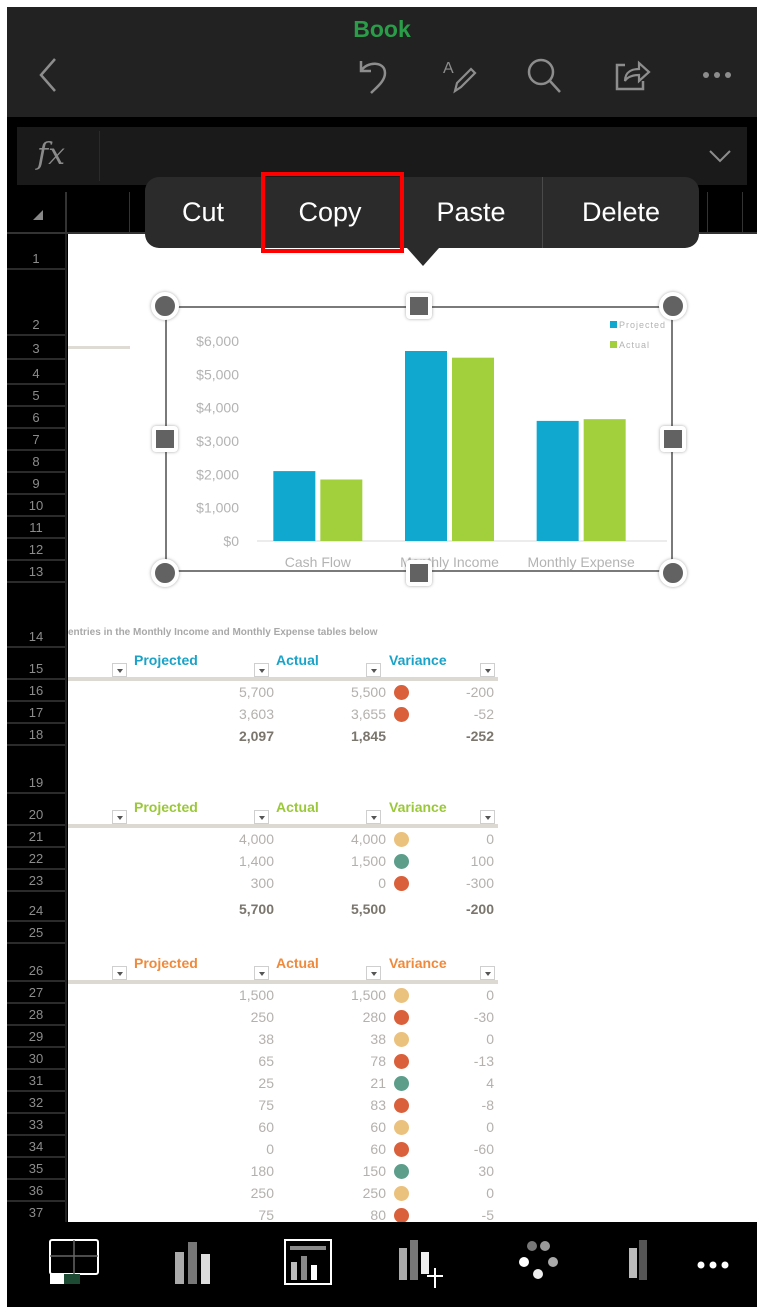 This screenshot has height=1313, width=765. What do you see at coordinates (165, 573) in the screenshot?
I see `resize-handle-bottom-left` at bounding box center [165, 573].